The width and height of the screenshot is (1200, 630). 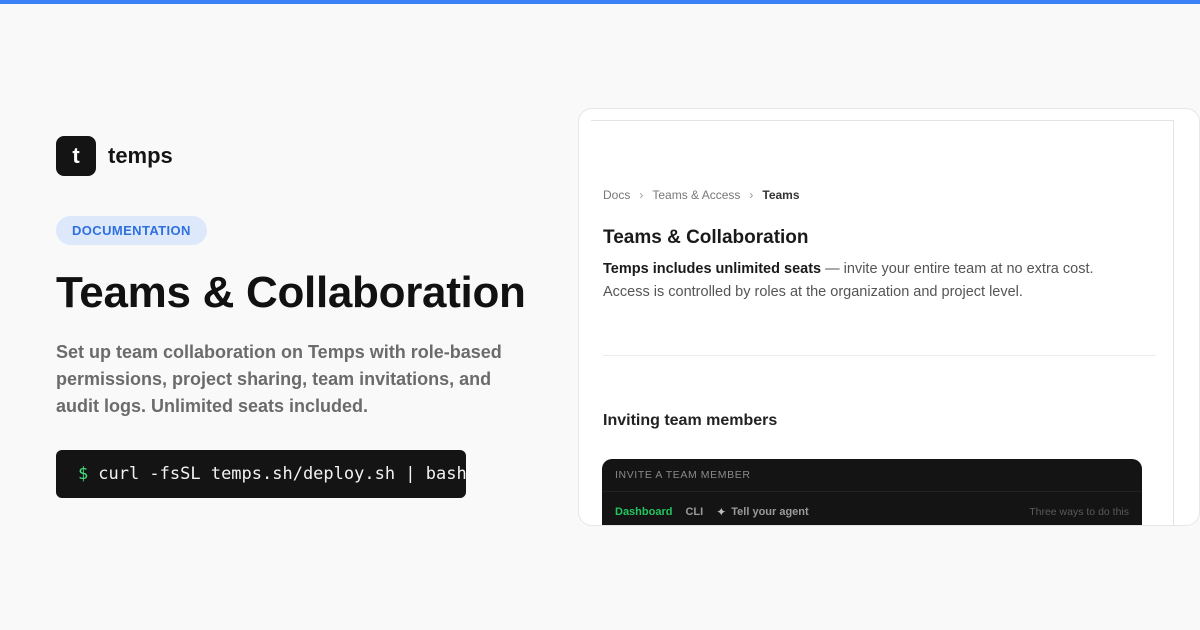 I want to click on doc-title: Teams & Collaboration, so click(x=706, y=237).